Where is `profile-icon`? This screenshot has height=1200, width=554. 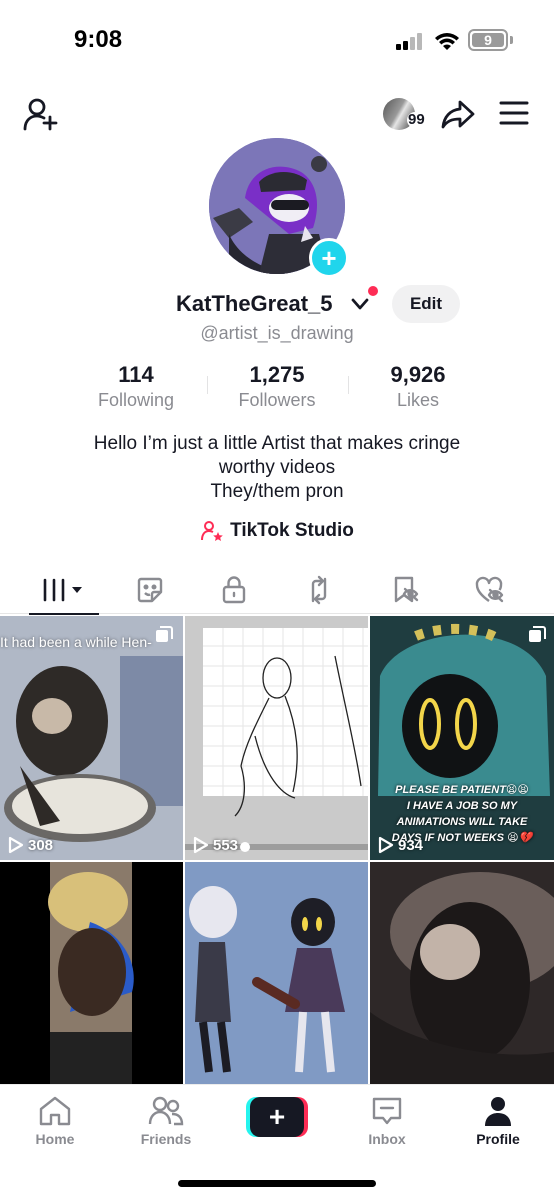
profile-icon is located at coordinates (498, 1111).